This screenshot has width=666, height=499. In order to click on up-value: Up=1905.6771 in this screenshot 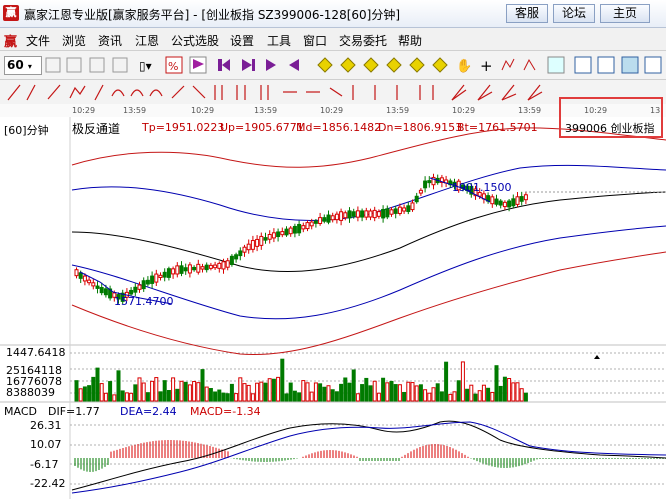, I will do `click(262, 127)`.